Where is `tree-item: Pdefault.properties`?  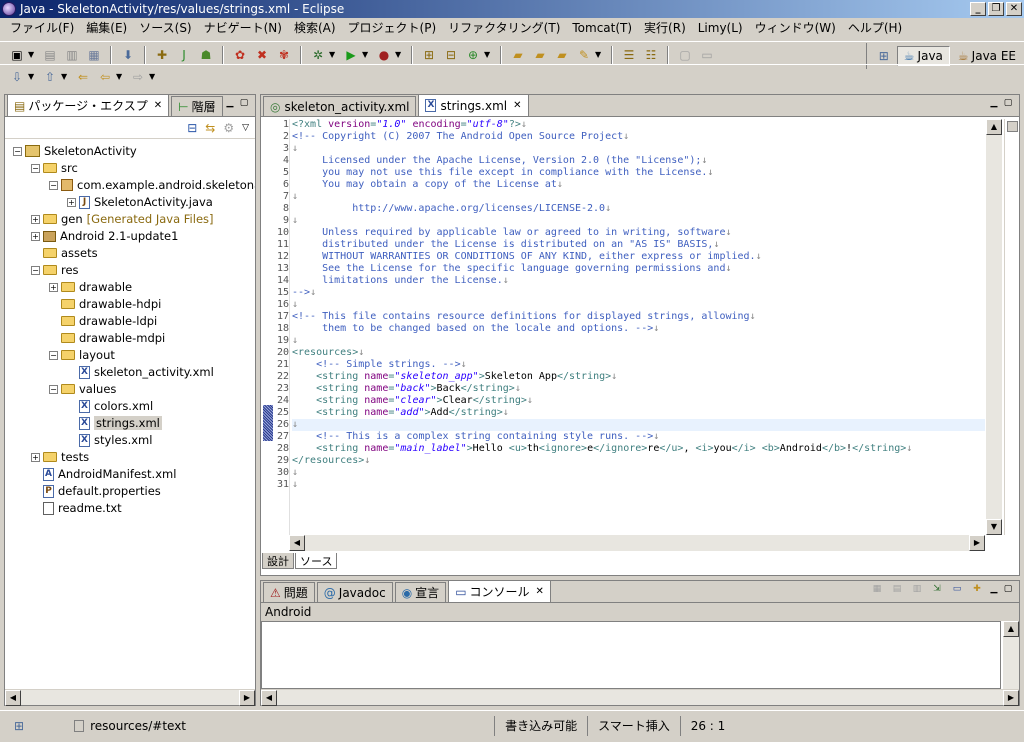
tree-item: Pdefault.properties is located at coordinates (96, 491).